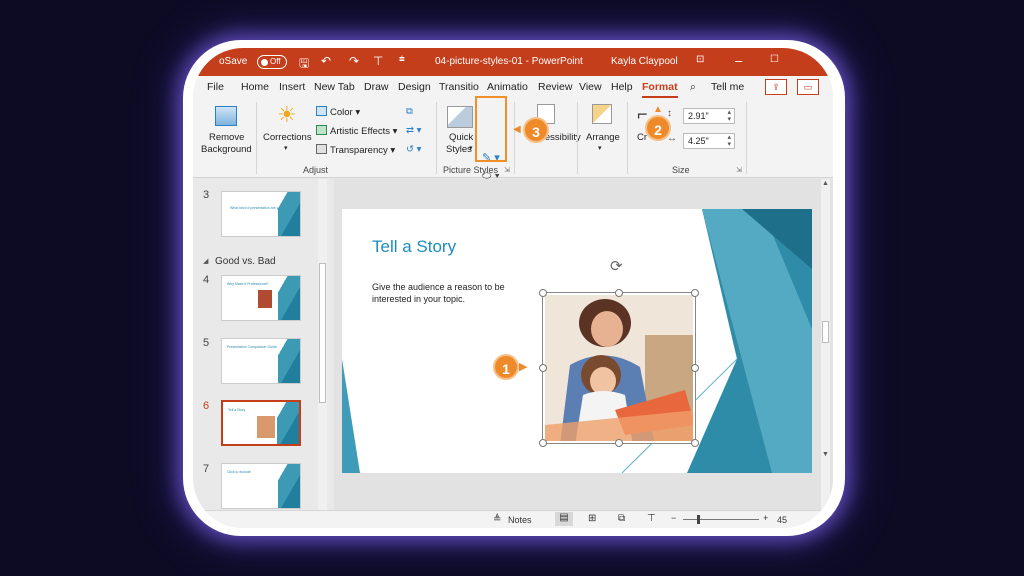 The width and height of the screenshot is (1024, 576). Describe the element at coordinates (261, 423) in the screenshot. I see `slide-thumbnail-6: Tell a Story` at that location.